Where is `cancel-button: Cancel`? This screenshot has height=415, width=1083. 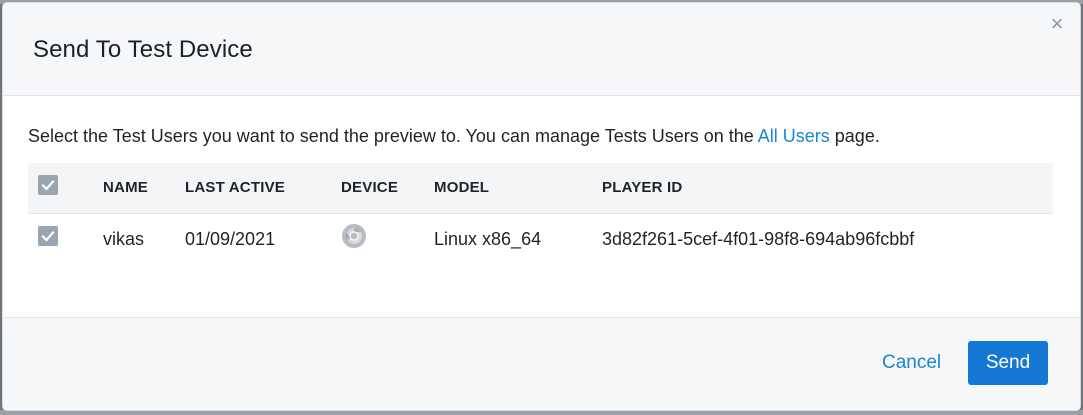
cancel-button: Cancel is located at coordinates (911, 363).